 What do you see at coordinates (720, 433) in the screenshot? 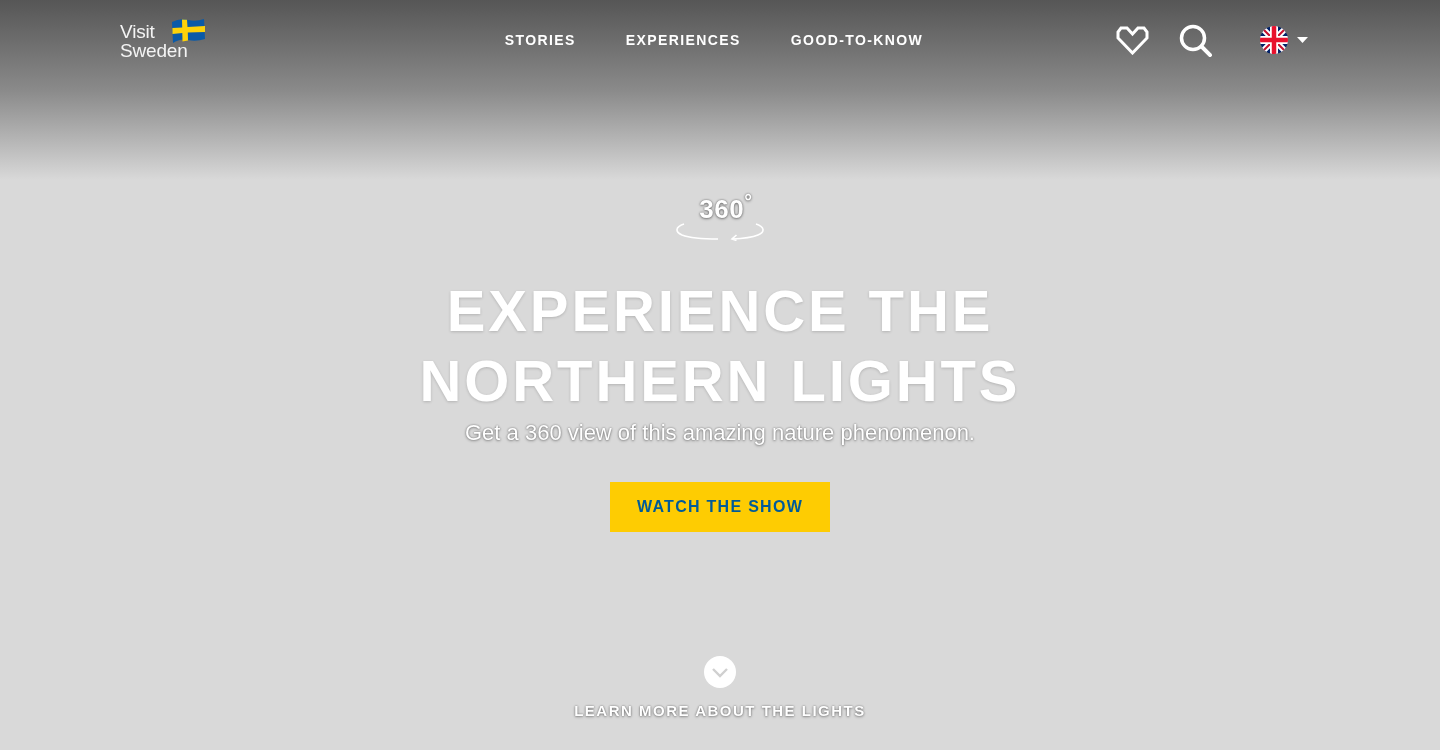
I see `hero-subtitle: Get a 360 view of this amazing nature phenomenon.` at bounding box center [720, 433].